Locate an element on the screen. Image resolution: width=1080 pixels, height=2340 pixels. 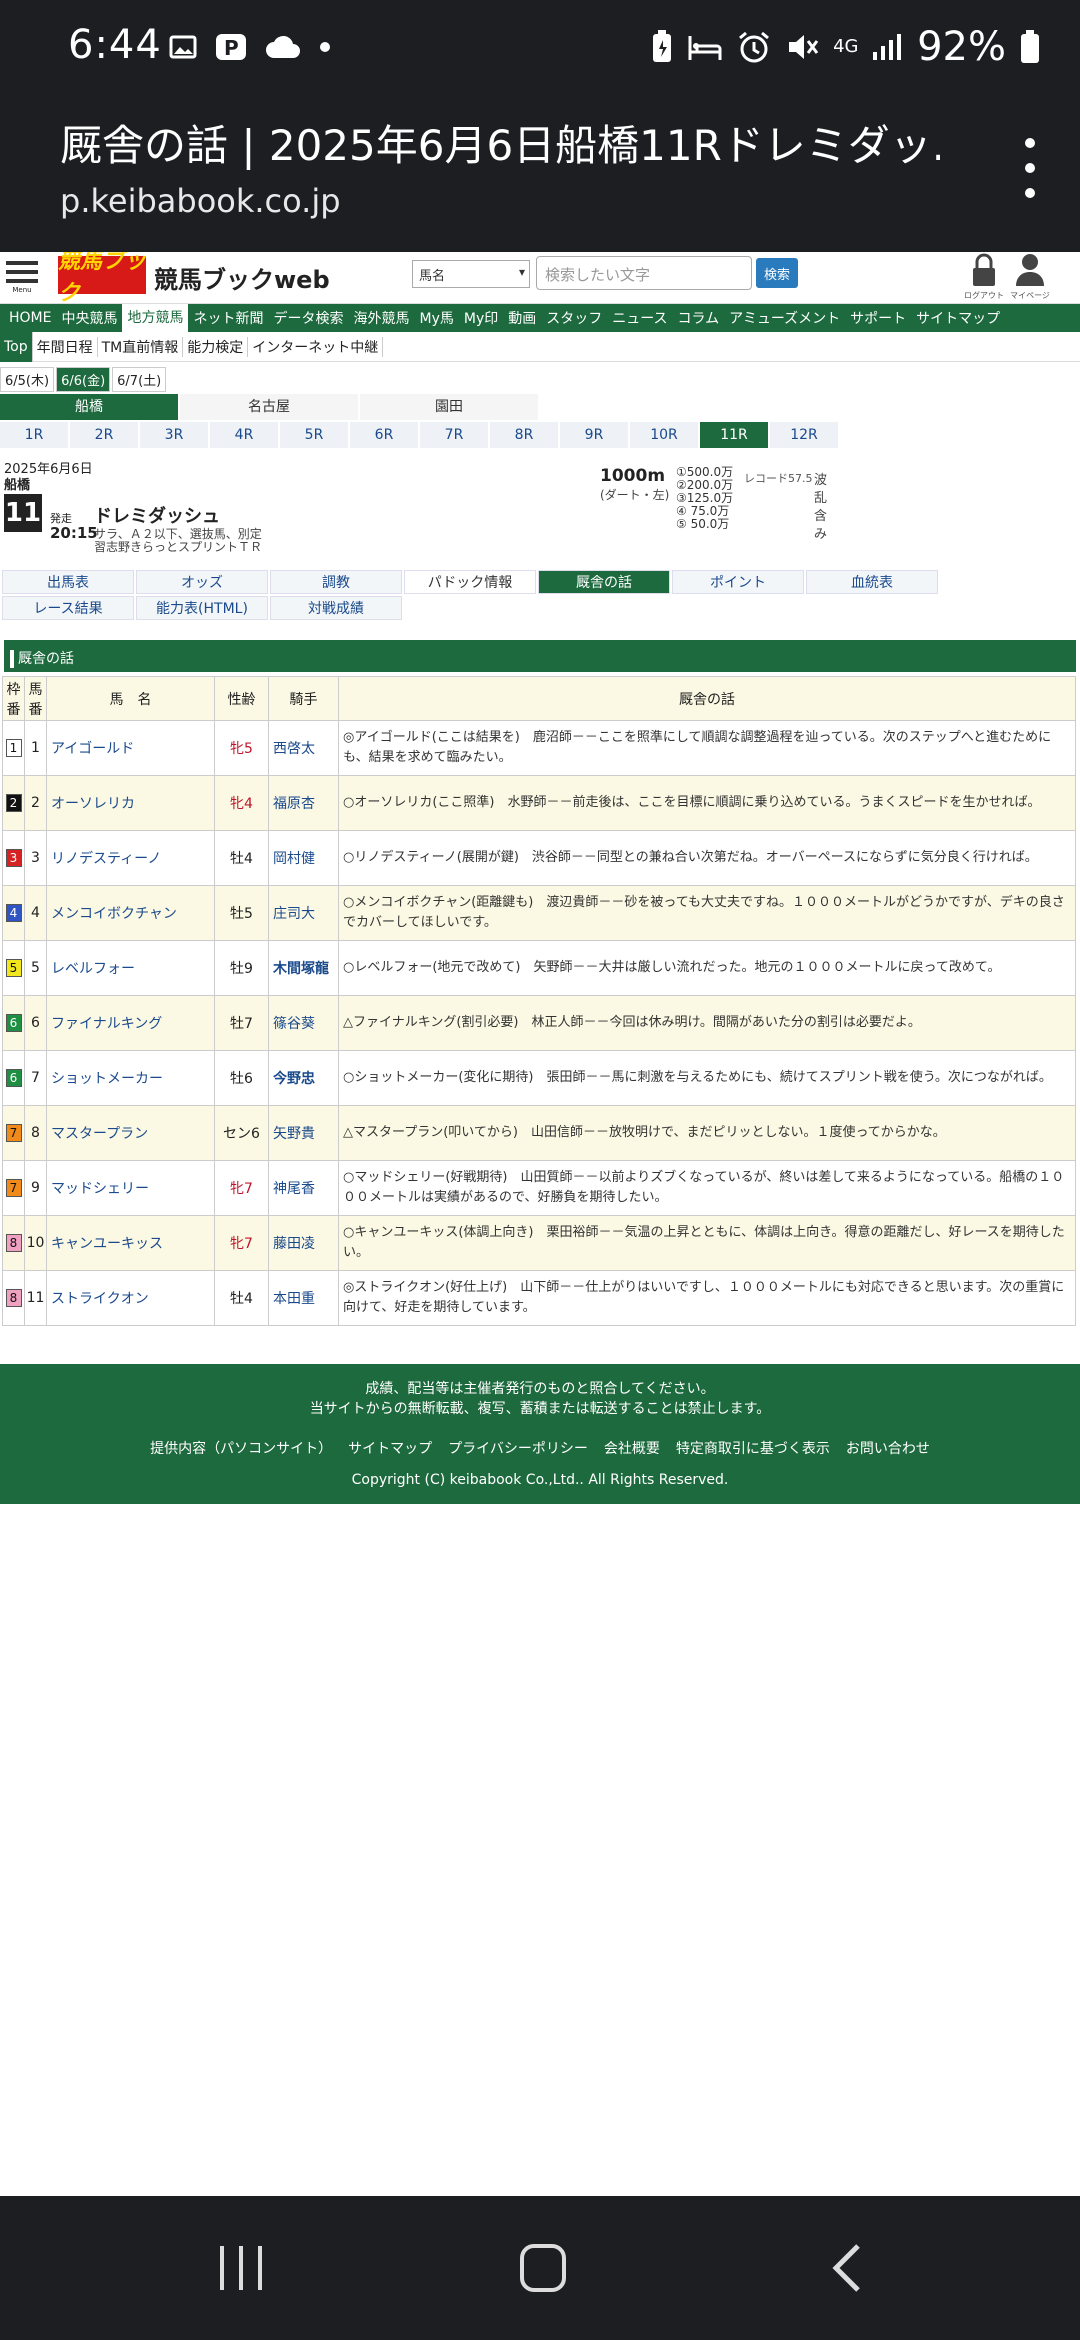
race-tab: 5R is located at coordinates (314, 435).